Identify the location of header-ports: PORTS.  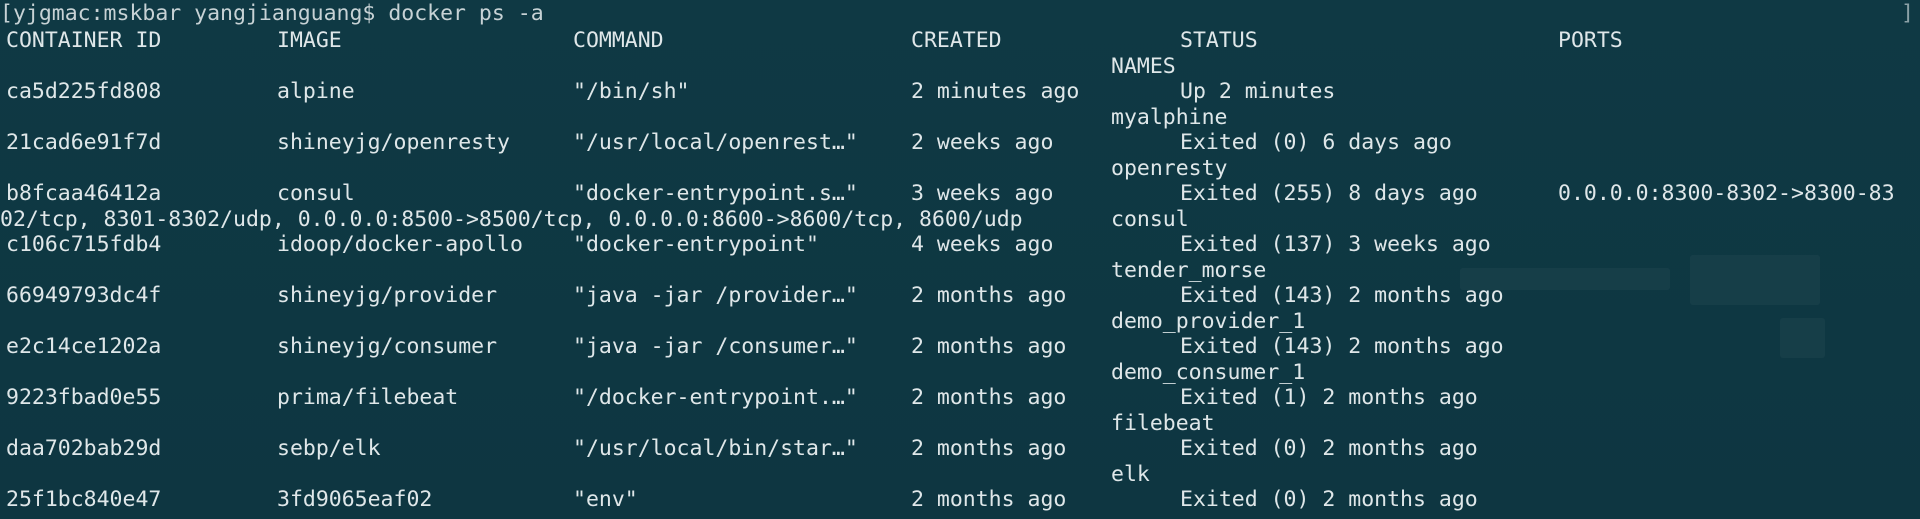
(1590, 40).